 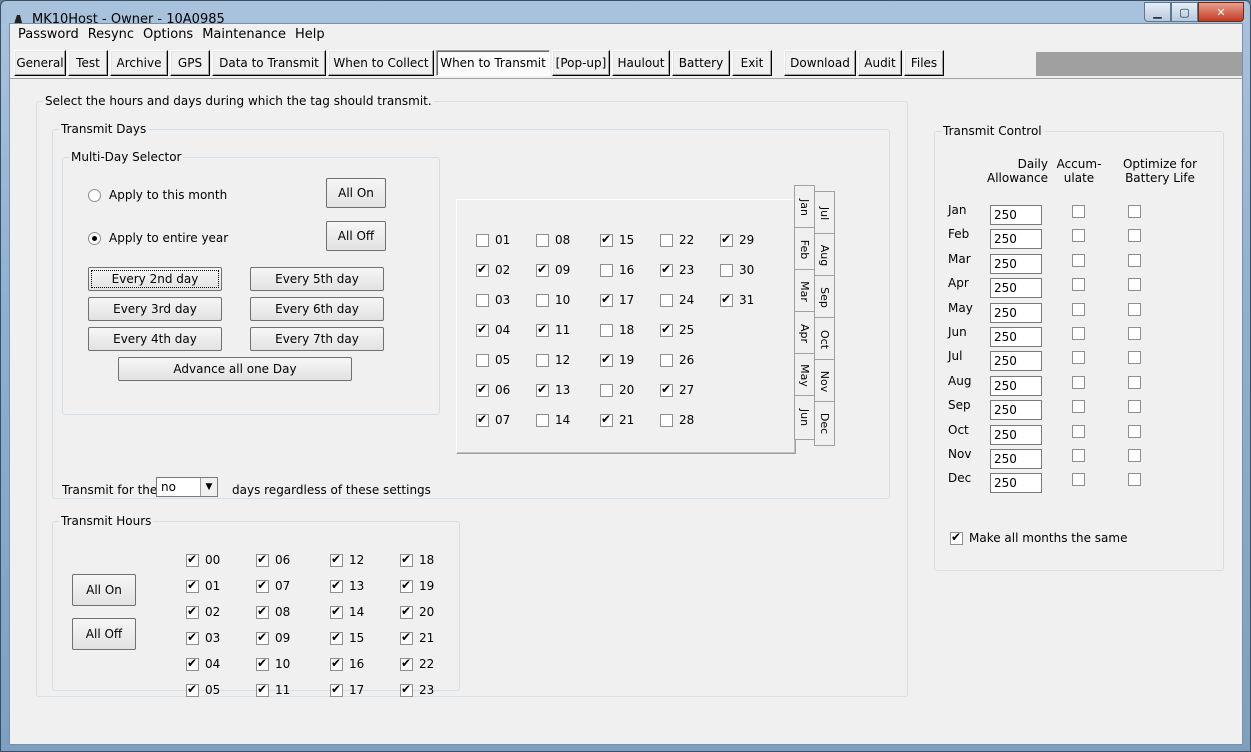 What do you see at coordinates (493, 240) in the screenshot?
I see `day-checkbox: 01` at bounding box center [493, 240].